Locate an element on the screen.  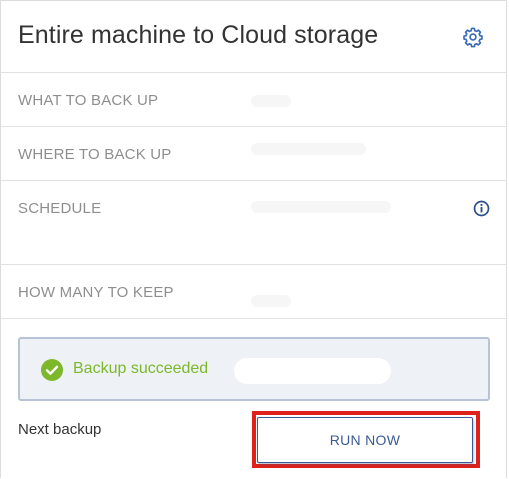
info-icon is located at coordinates (481, 208).